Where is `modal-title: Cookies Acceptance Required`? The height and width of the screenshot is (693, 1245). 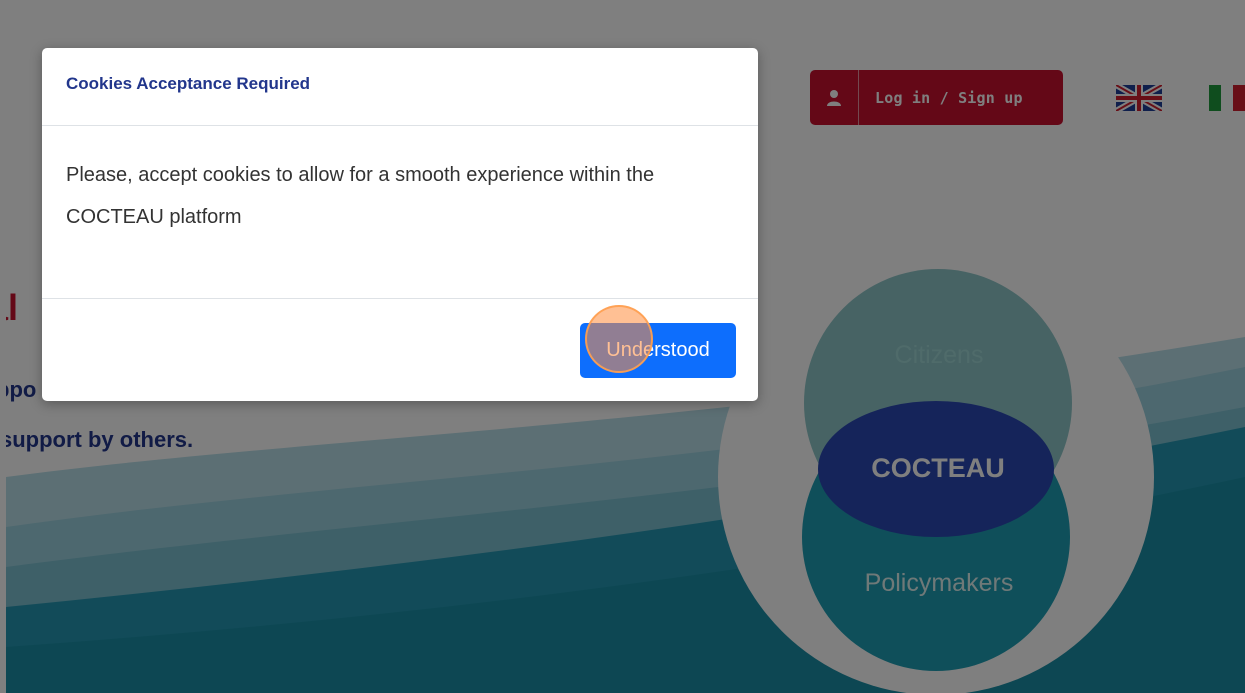
modal-title: Cookies Acceptance Required is located at coordinates (188, 83).